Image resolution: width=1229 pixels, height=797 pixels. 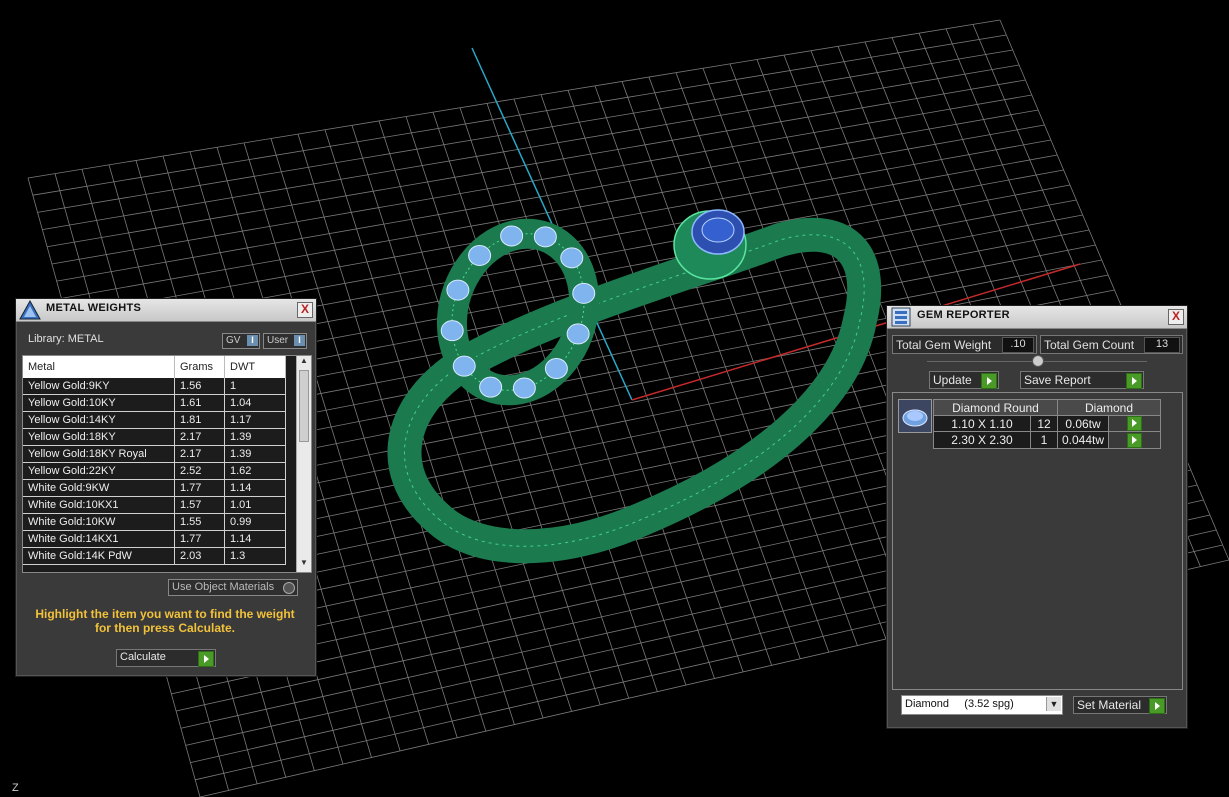 What do you see at coordinates (99, 367) in the screenshot?
I see `column-header-metal: Metal` at bounding box center [99, 367].